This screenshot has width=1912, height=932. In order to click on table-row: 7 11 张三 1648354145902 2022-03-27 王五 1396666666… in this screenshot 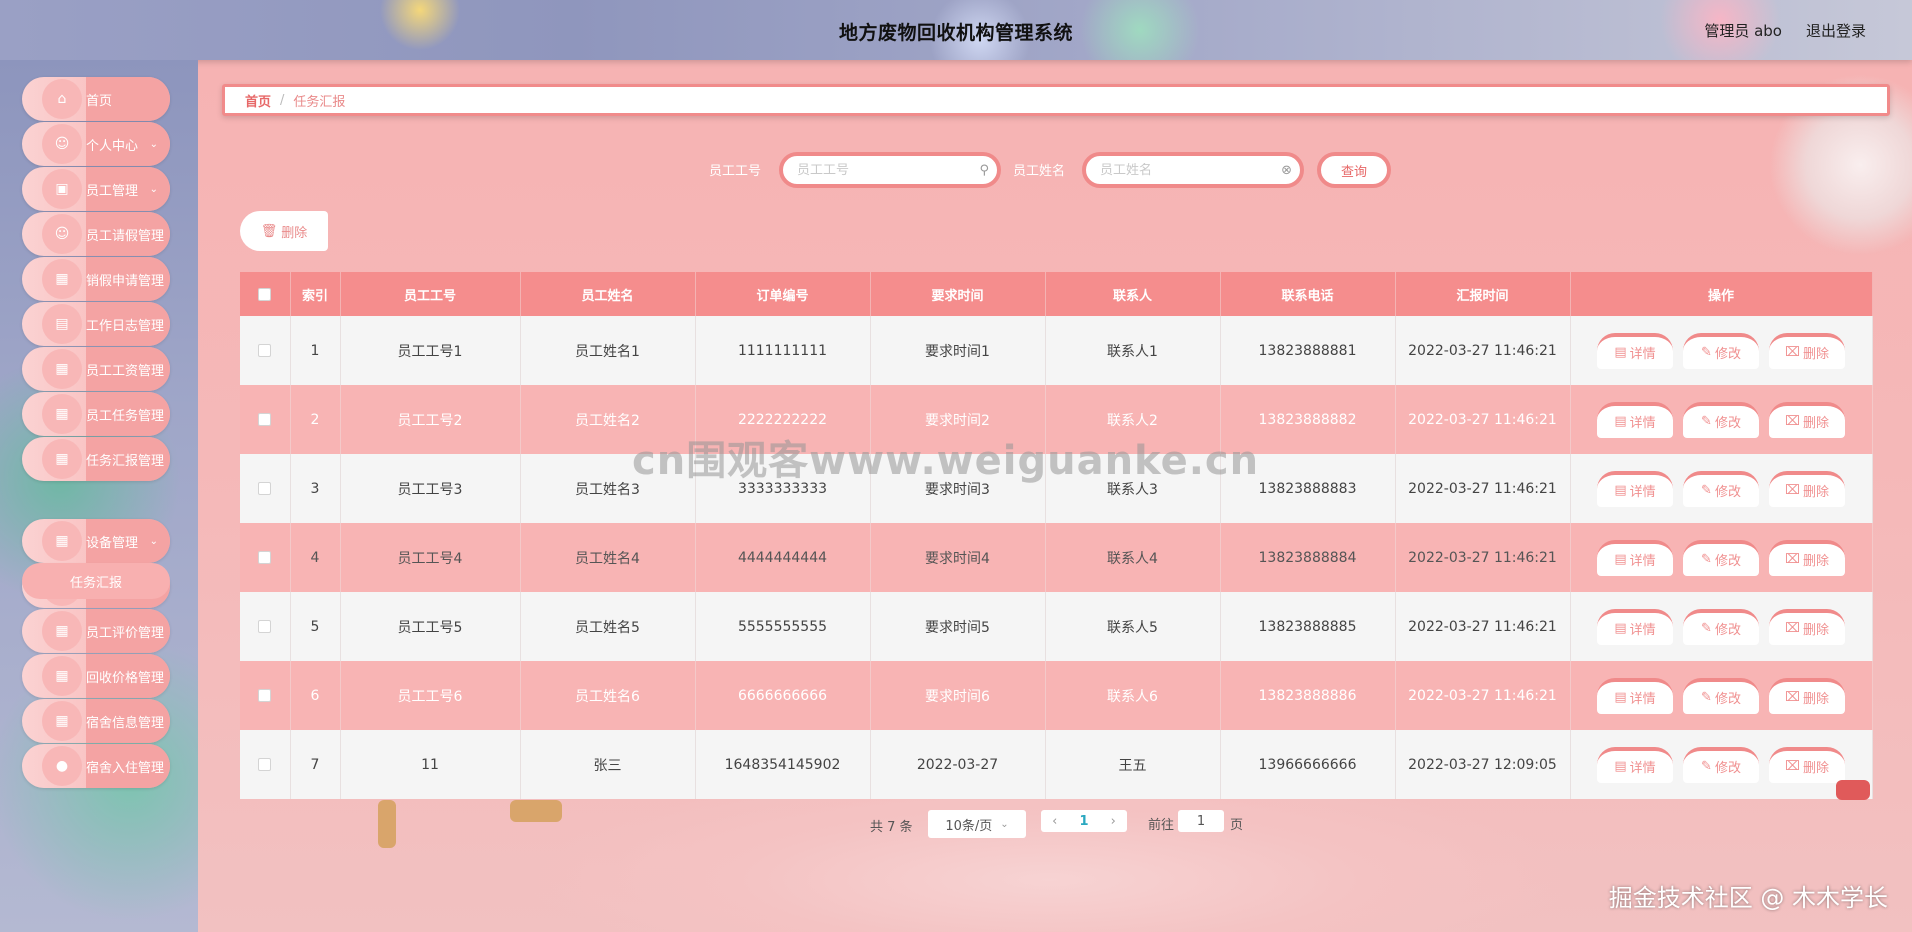, I will do `click(1056, 764)`.